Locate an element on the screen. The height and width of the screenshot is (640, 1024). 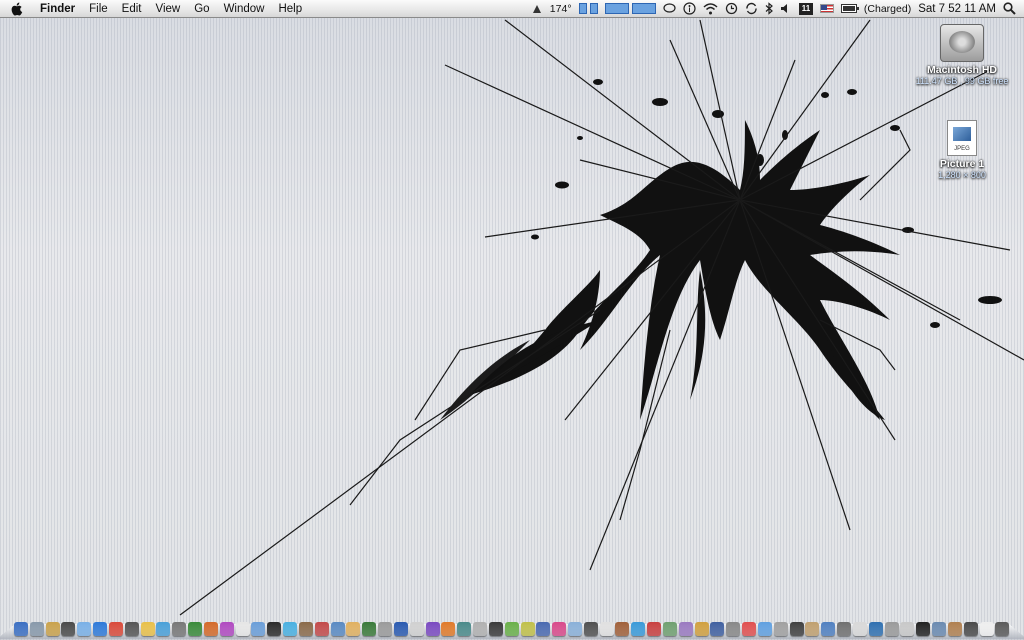
weather-icon is located at coordinates (537, 9).